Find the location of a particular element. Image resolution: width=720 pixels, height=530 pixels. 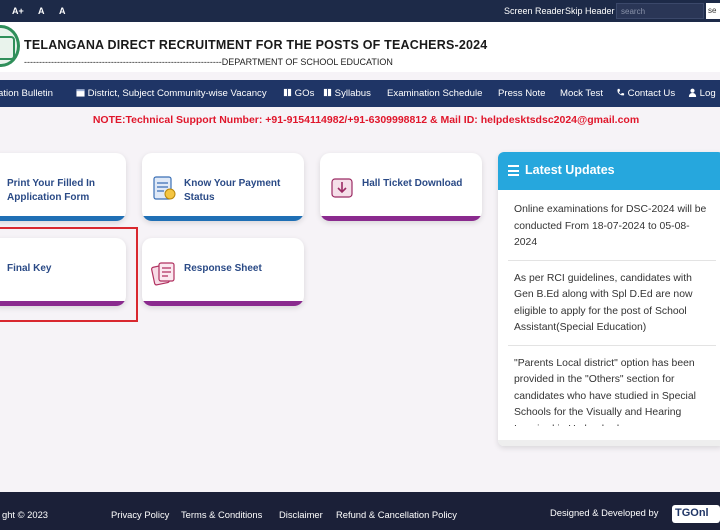

nav-vacancy: District, Subject Community-wise Vacancy is located at coordinates (171, 93).